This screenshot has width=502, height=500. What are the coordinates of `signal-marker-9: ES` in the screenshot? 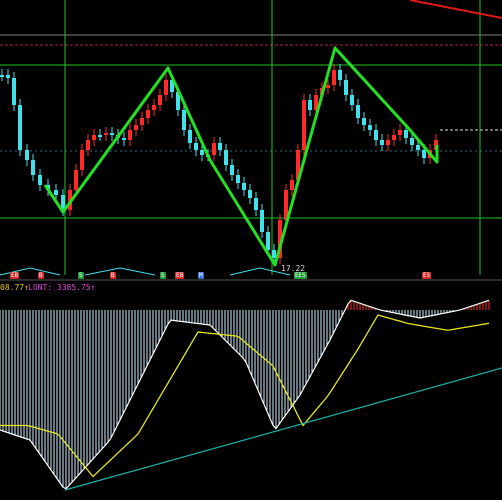 It's located at (427, 275).